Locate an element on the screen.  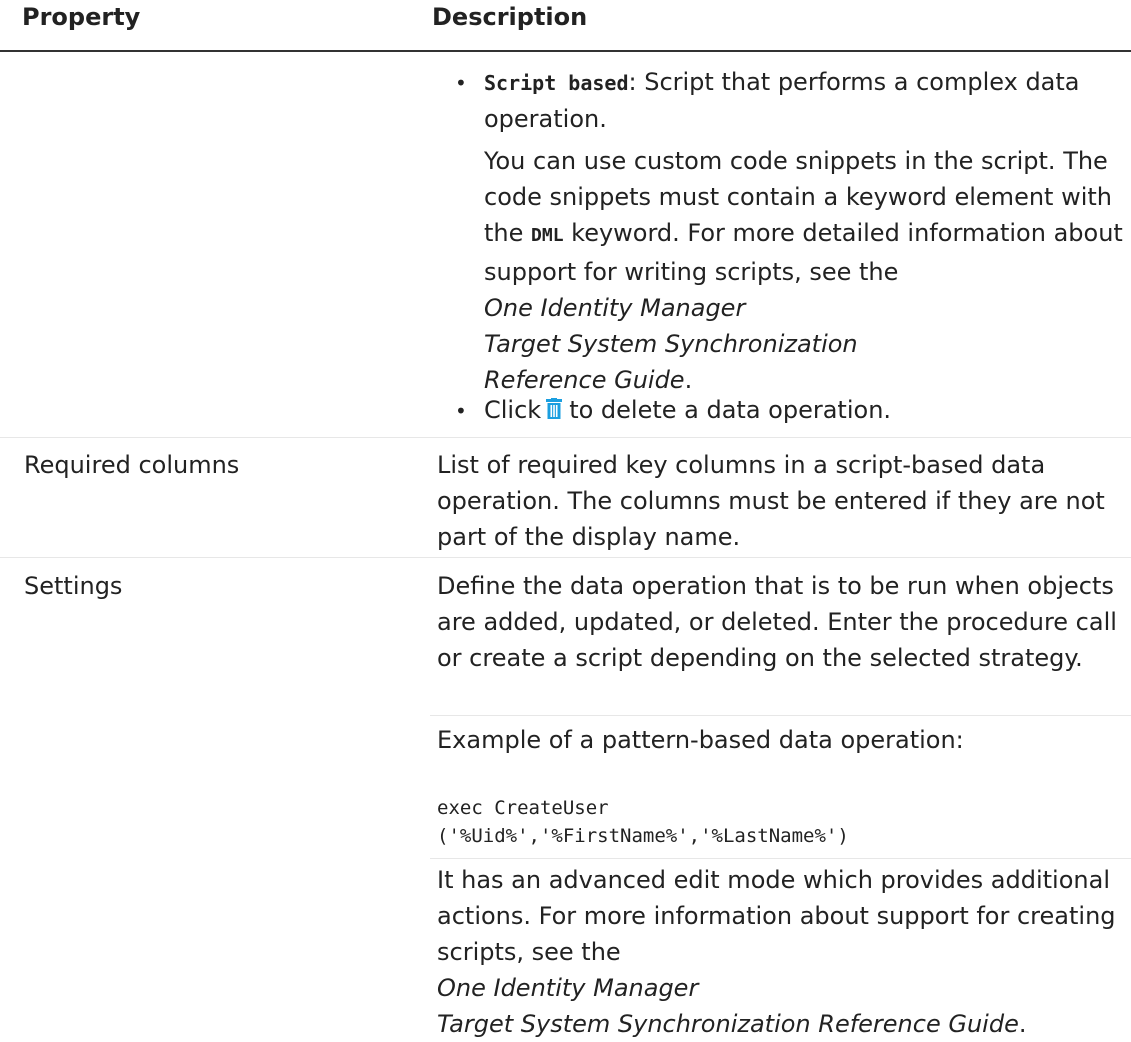
delete-text: to delete a data operation. is located at coordinates (730, 410).